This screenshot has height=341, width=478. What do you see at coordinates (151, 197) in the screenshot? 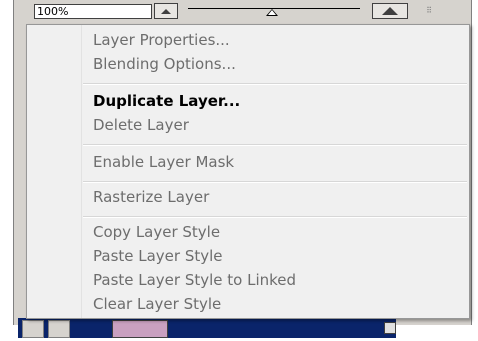
I see `menu-item-rasterize-layer: Rasterize Layer` at bounding box center [151, 197].